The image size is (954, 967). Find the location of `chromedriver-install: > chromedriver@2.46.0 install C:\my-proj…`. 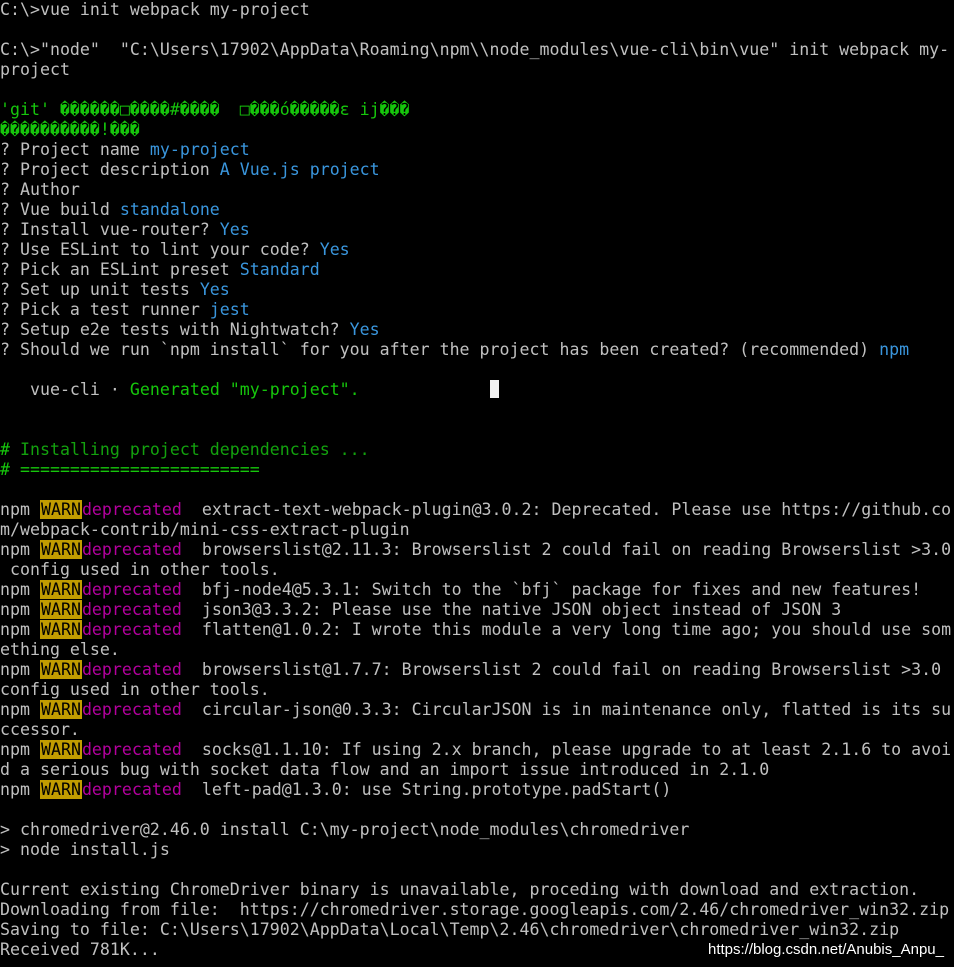

chromedriver-install: > chromedriver@2.46.0 install C:\my-proj… is located at coordinates (345, 829).